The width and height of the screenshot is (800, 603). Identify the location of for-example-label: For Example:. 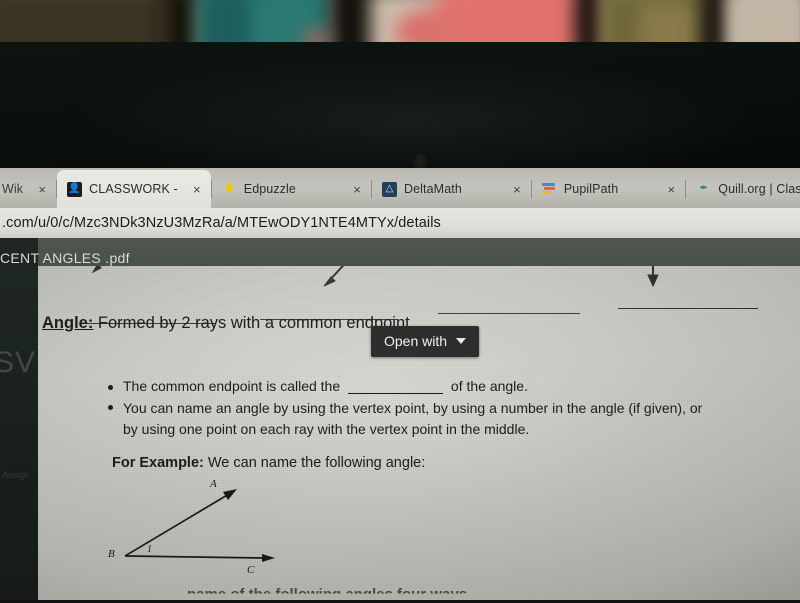
(158, 463).